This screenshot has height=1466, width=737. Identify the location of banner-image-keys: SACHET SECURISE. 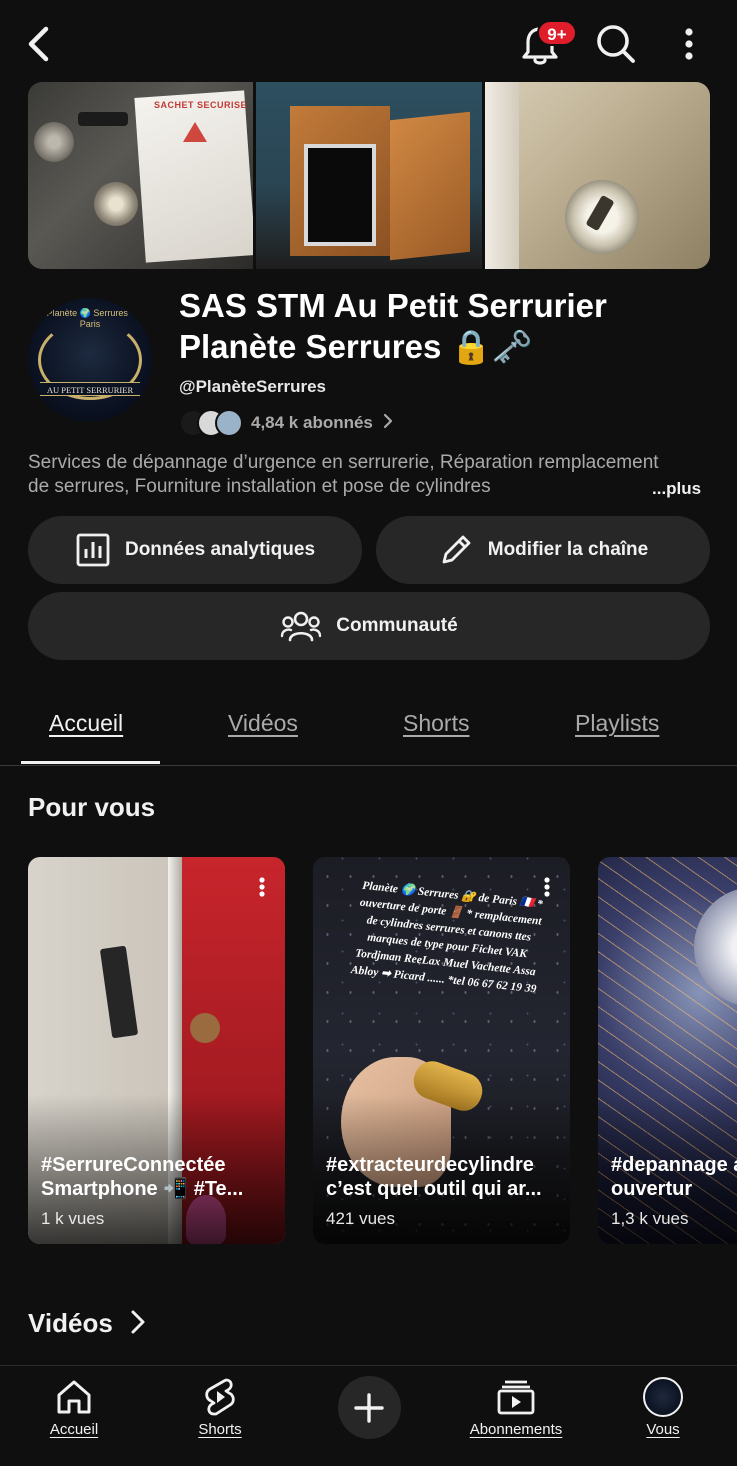
(141, 175).